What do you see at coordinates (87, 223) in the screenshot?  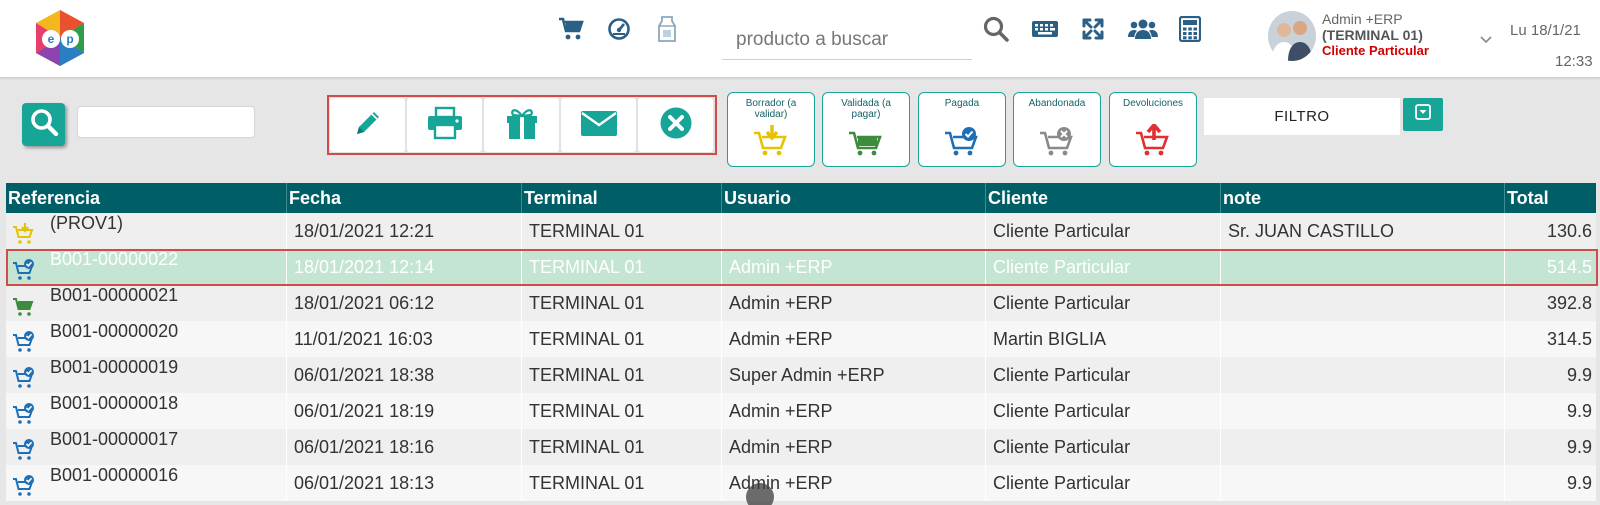 I see `reference-text: (PROV1)` at bounding box center [87, 223].